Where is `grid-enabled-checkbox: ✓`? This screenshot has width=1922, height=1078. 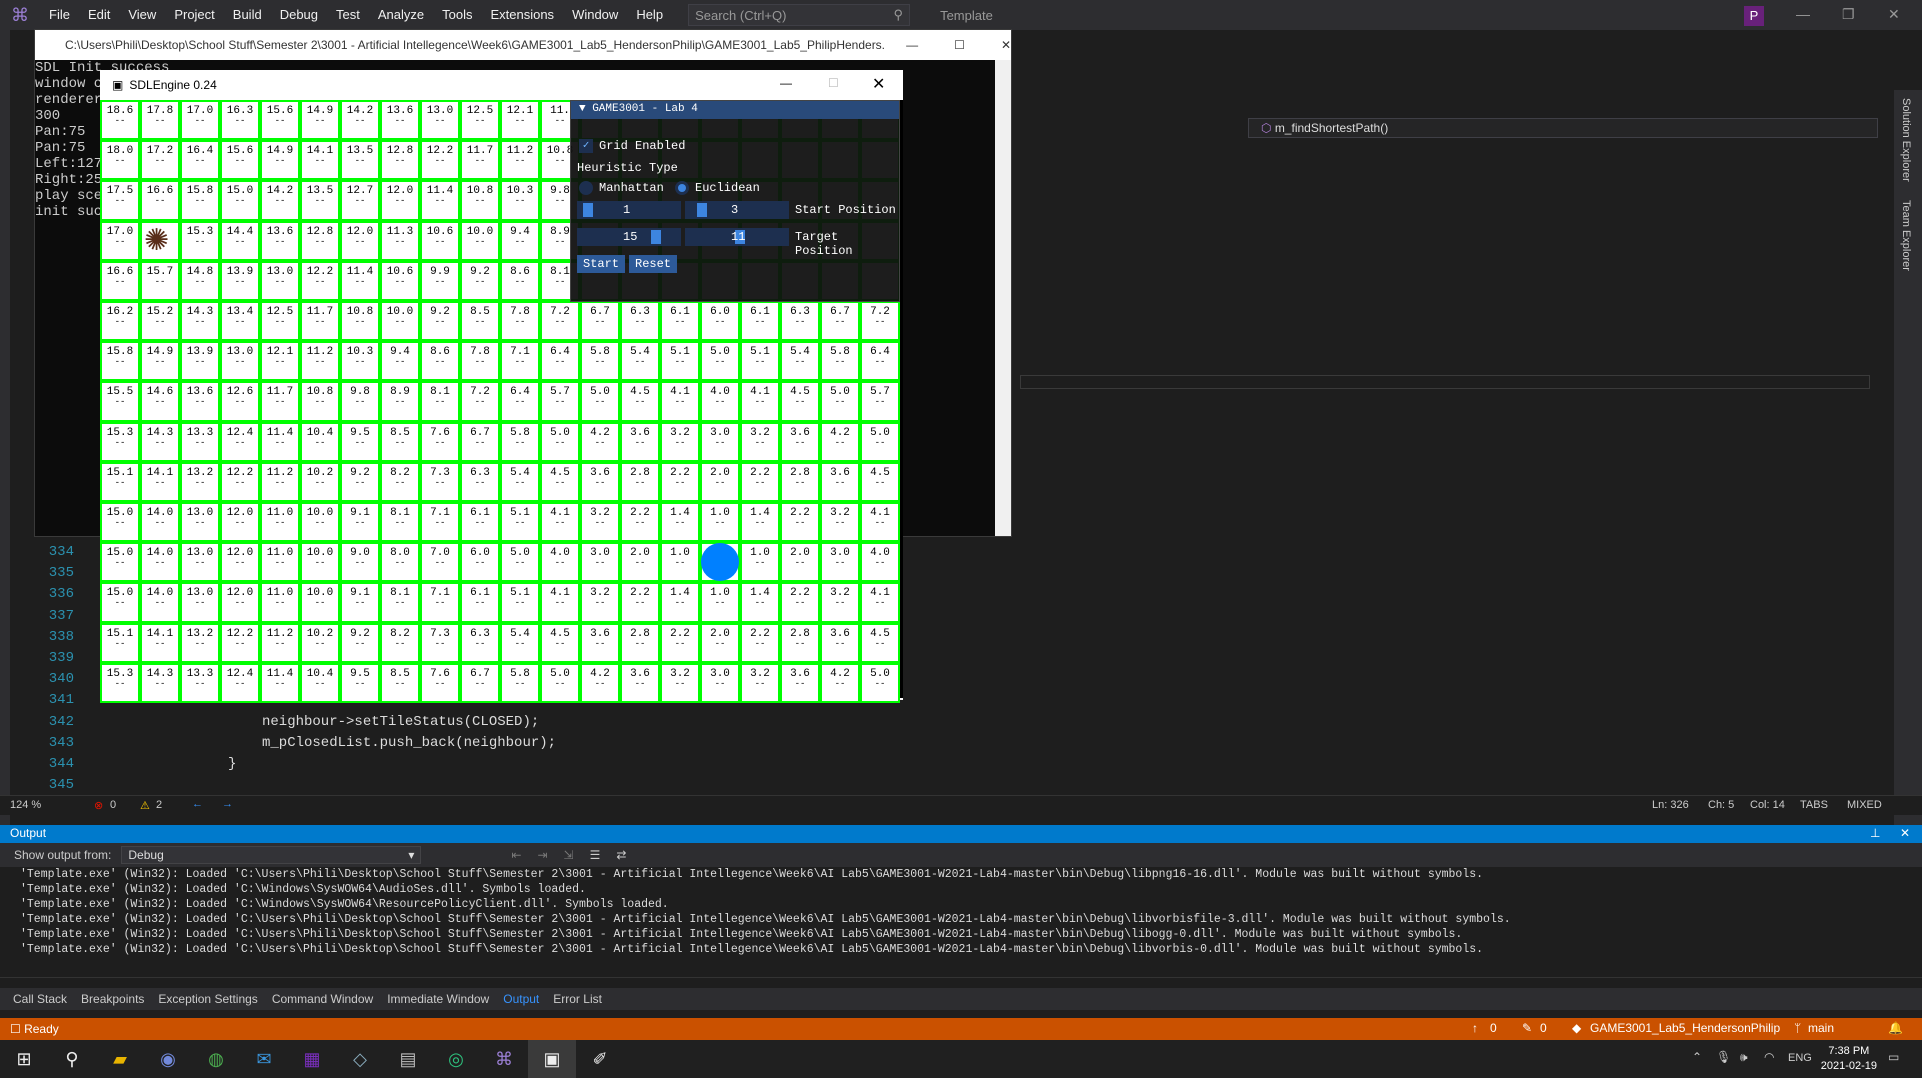 grid-enabled-checkbox: ✓ is located at coordinates (586, 146).